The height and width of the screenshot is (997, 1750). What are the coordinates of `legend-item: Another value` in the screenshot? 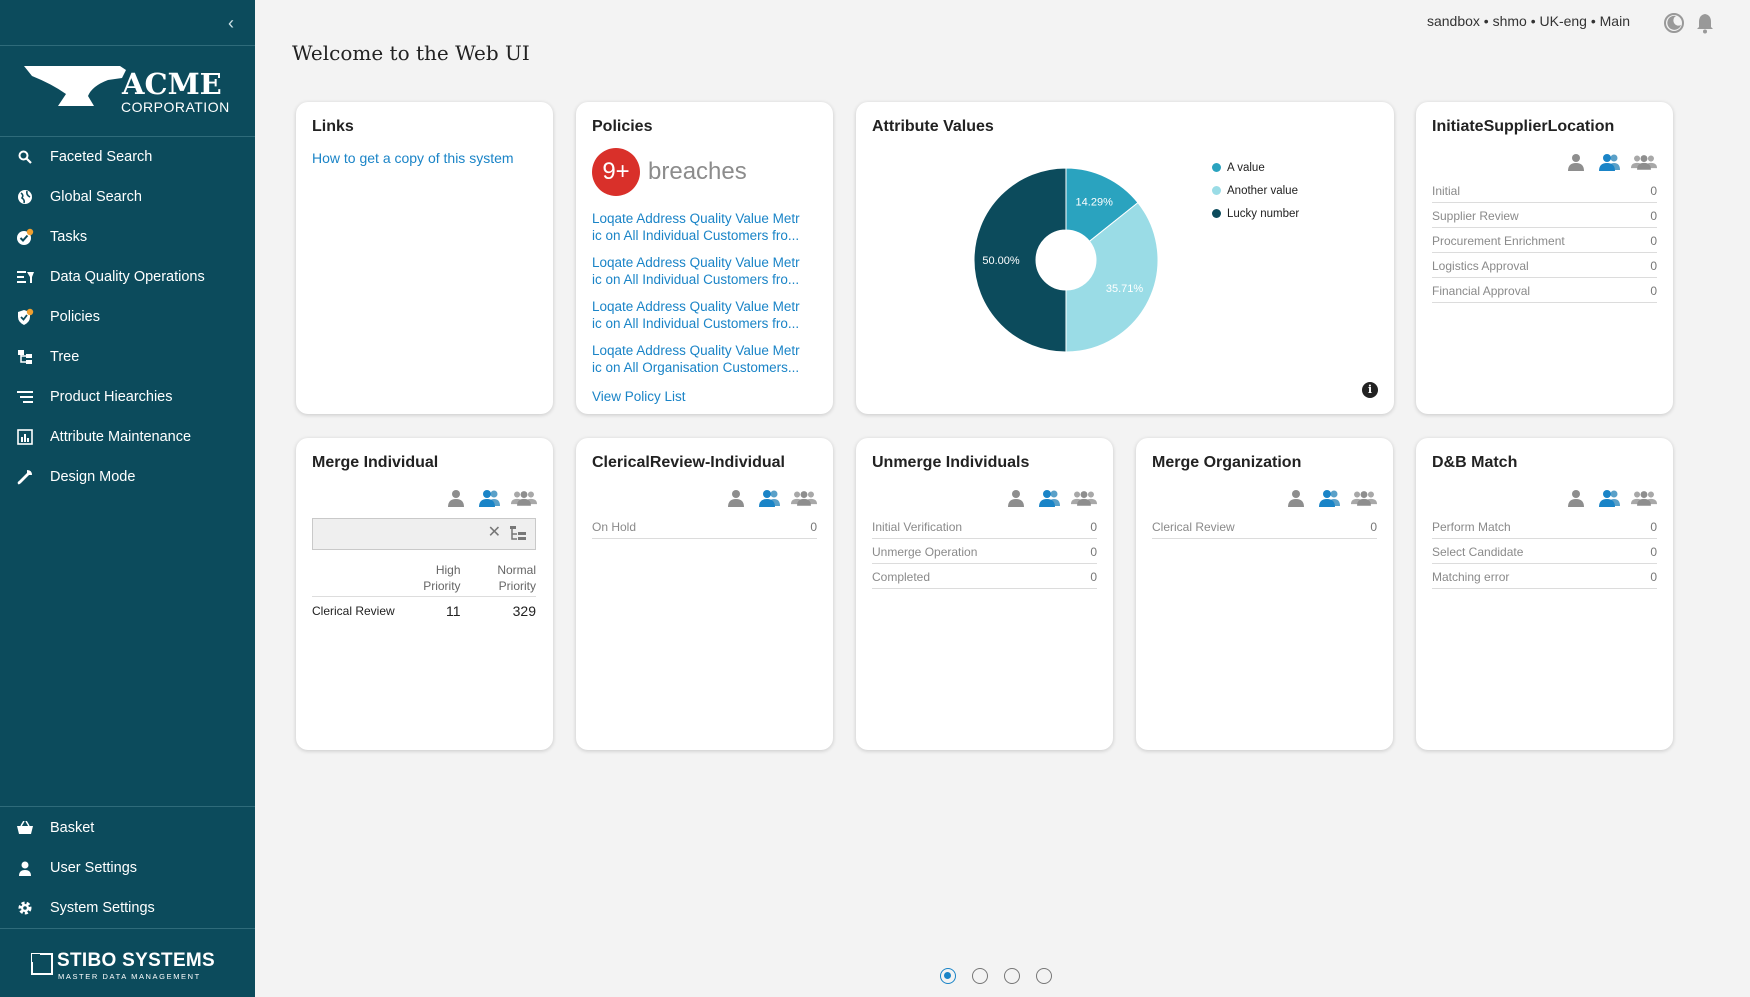 It's located at (1255, 190).